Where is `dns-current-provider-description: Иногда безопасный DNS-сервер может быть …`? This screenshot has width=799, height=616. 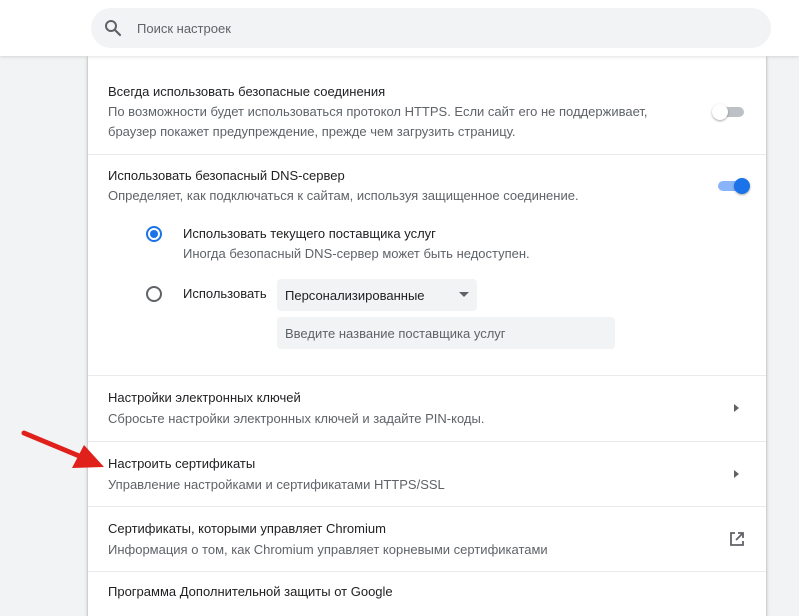 dns-current-provider-description: Иногда безопасный DNS-сервер может быть … is located at coordinates (356, 253).